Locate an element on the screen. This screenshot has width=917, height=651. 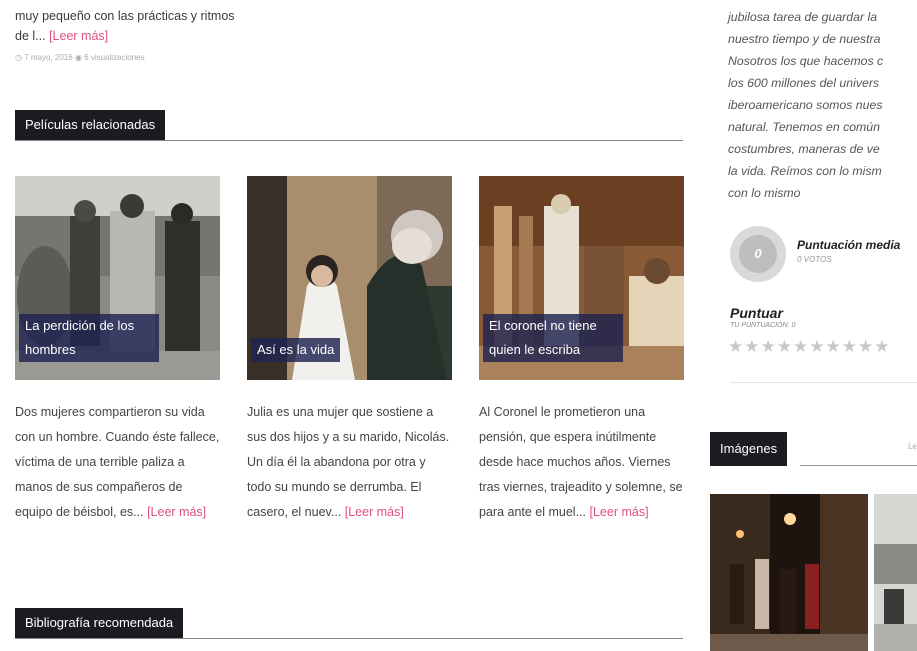
star-rating-input: ★★★★★★★★★★ is located at coordinates (809, 347).